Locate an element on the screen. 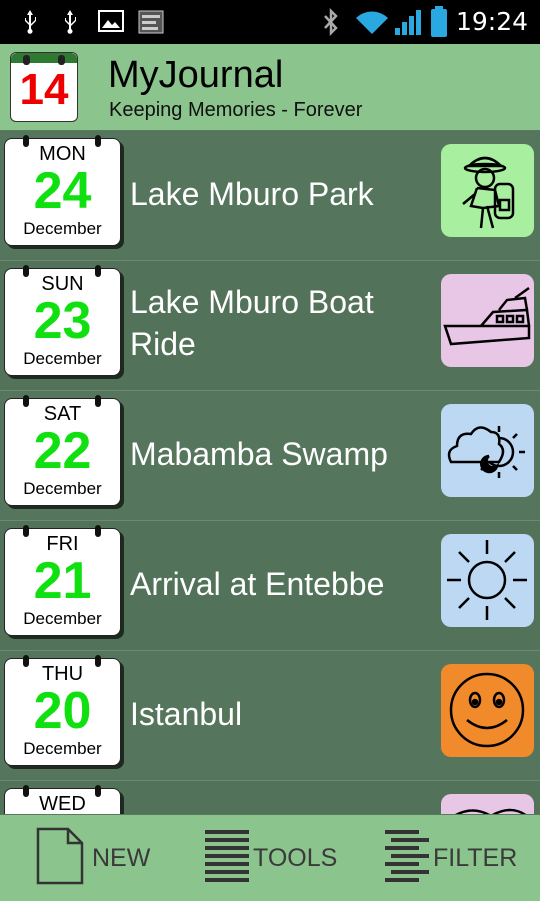 The image size is (540, 901). wifi-icon is located at coordinates (372, 24).